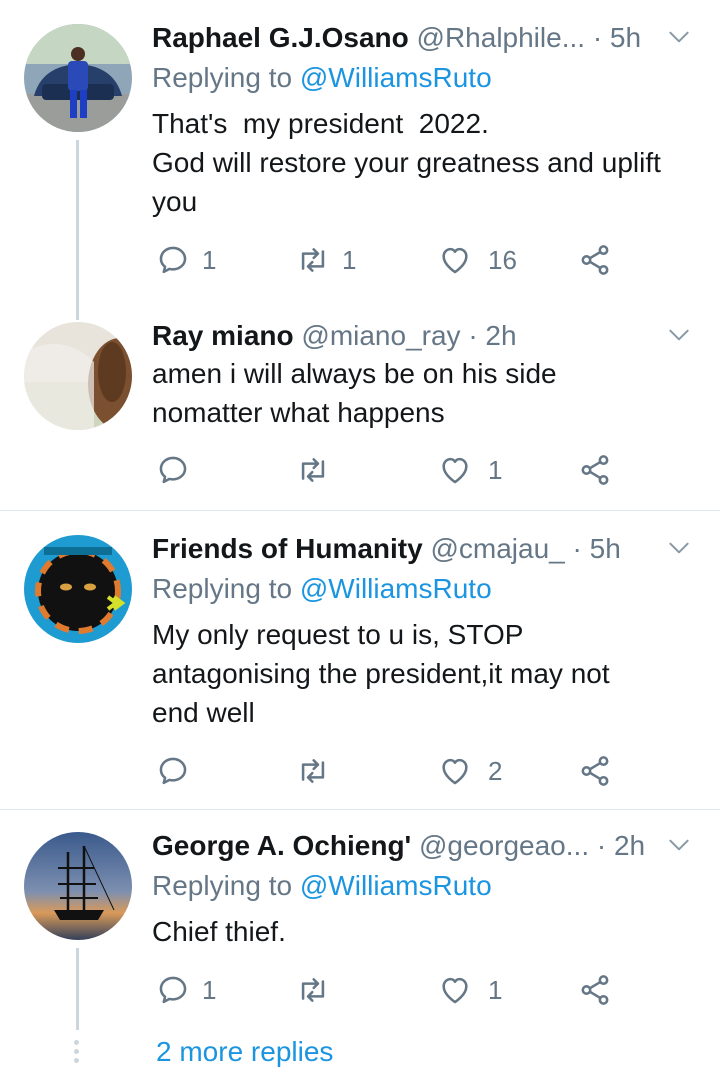  I want to click on retweet-button: 1, so click(326, 260).